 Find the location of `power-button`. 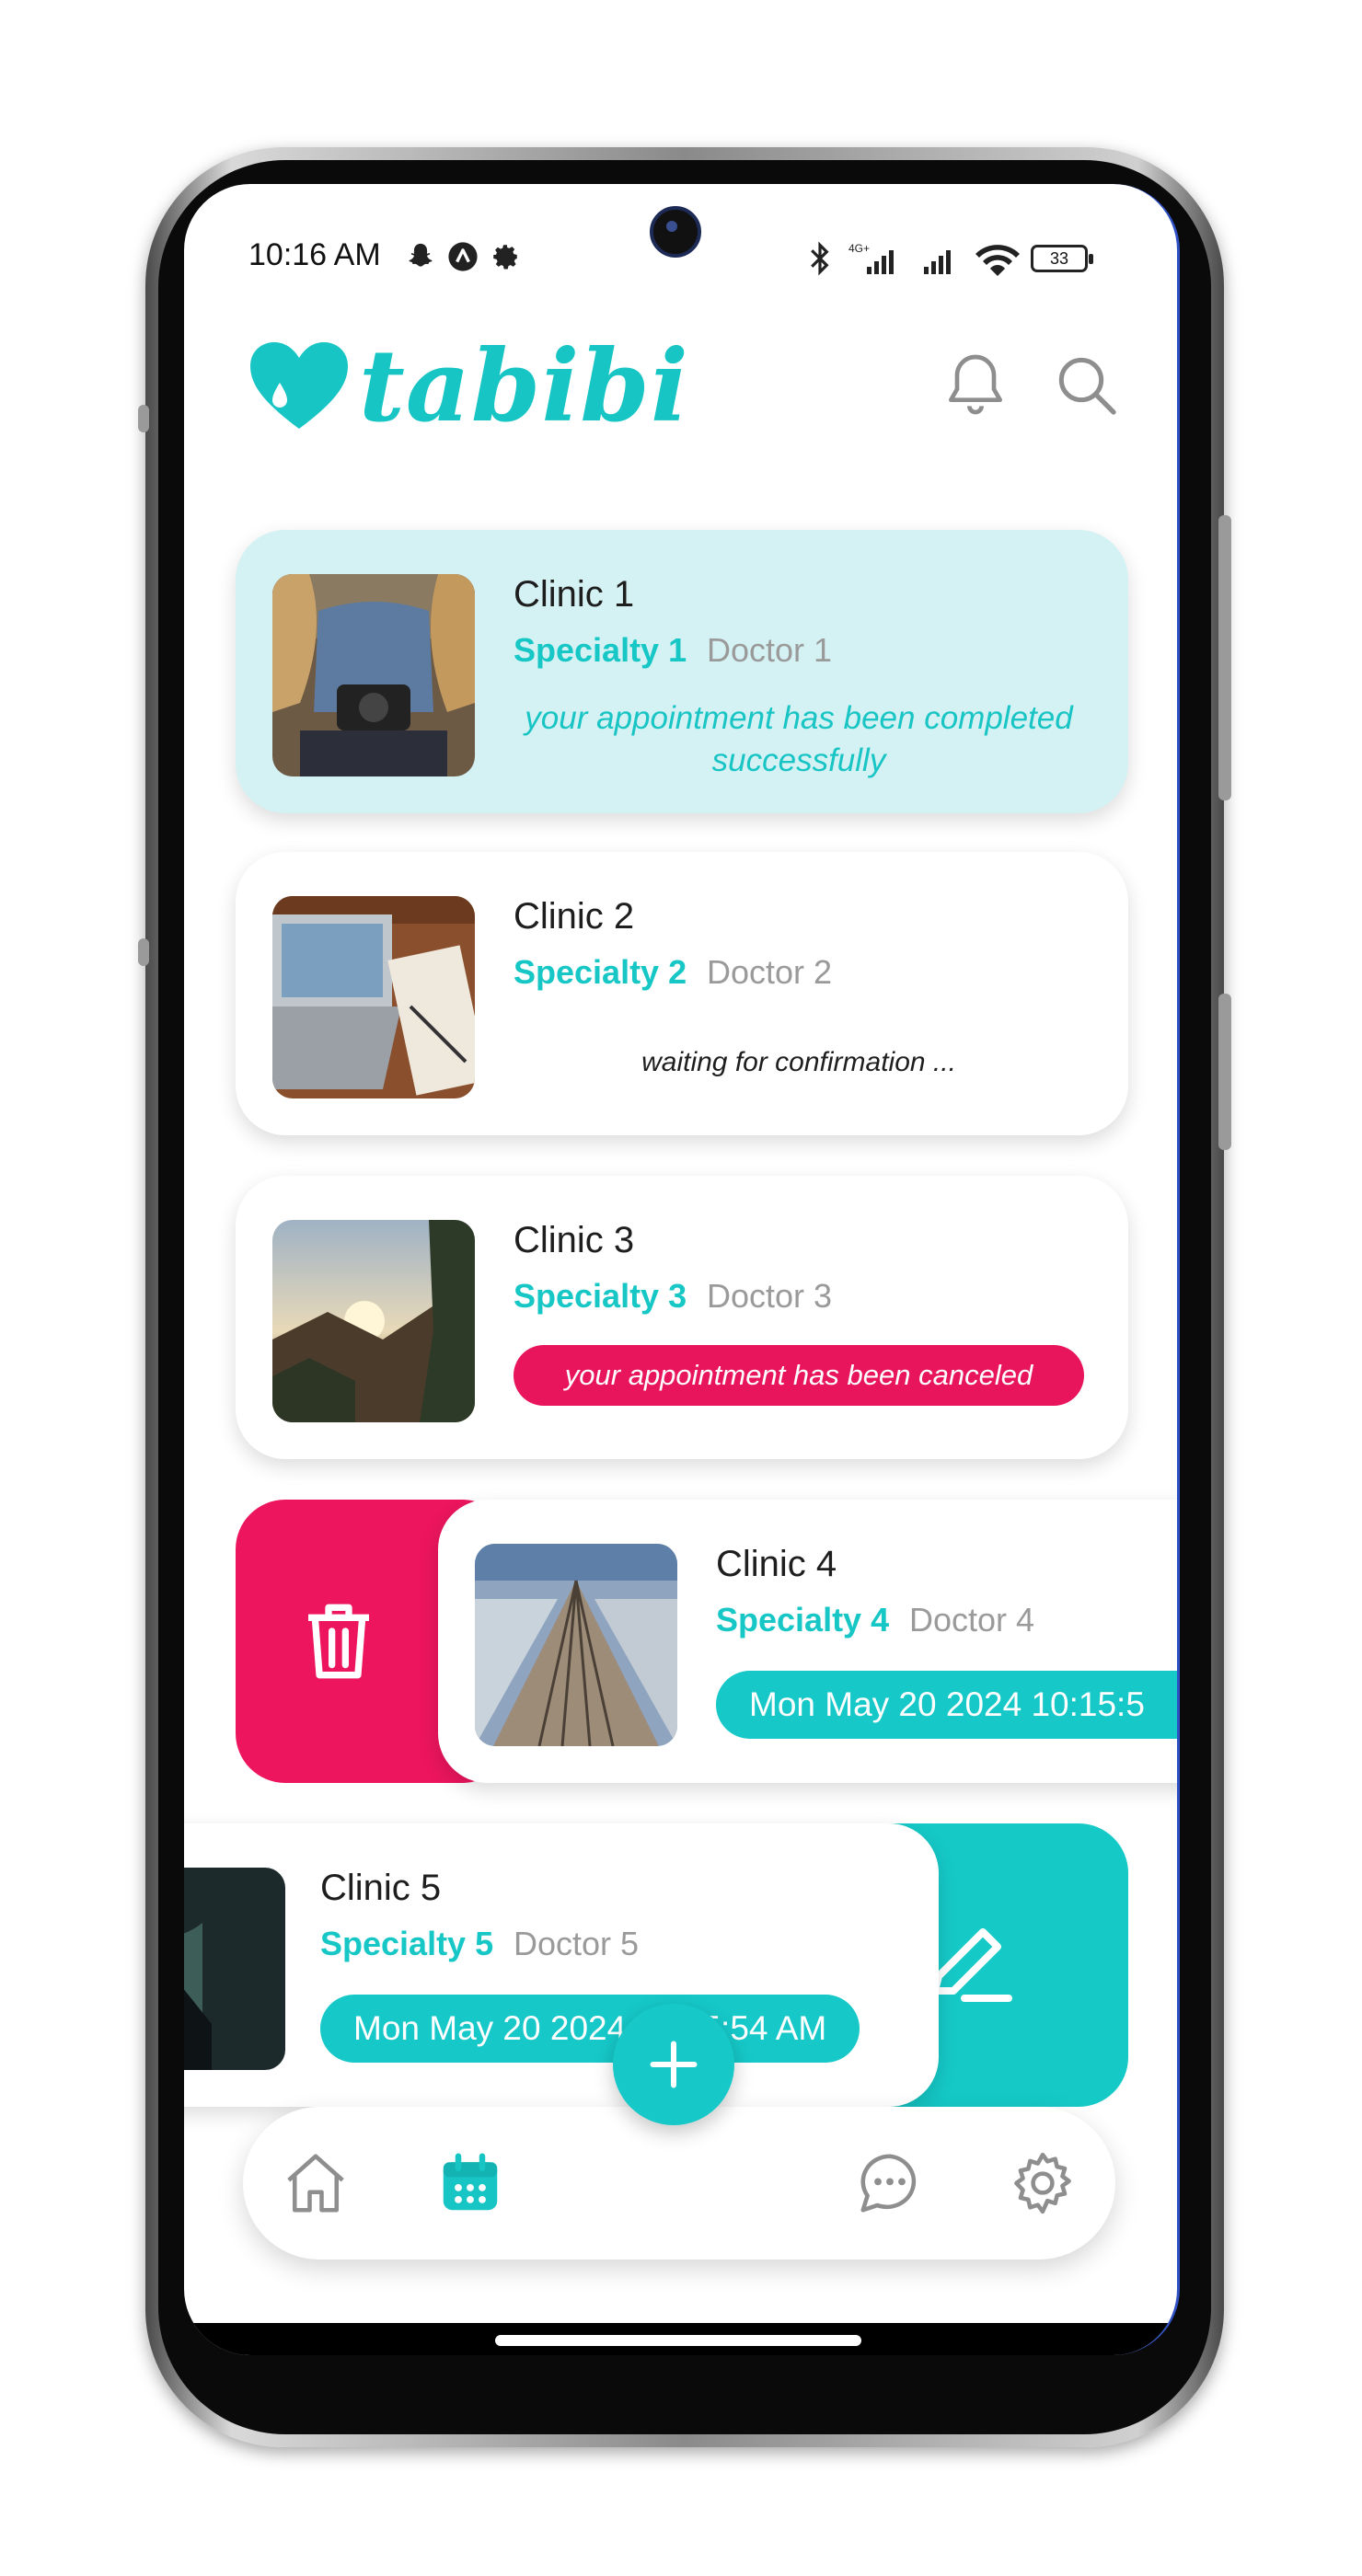

power-button is located at coordinates (1224, 657).